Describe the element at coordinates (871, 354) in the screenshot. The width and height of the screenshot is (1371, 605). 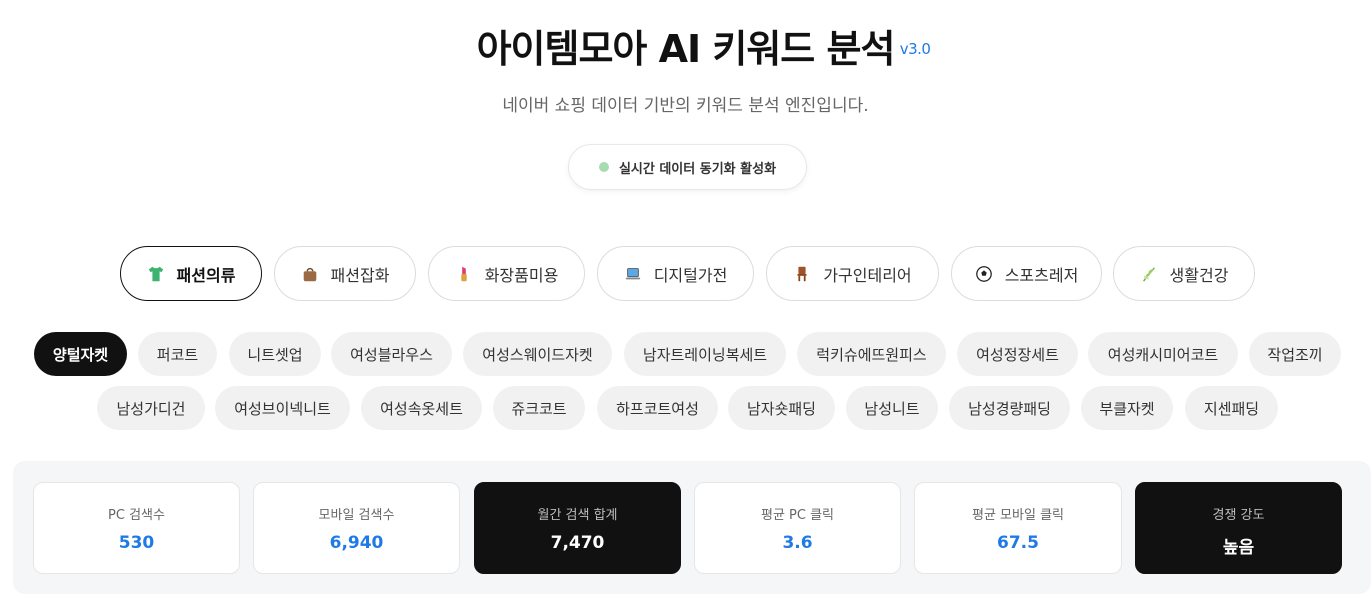
I see `keyword-chip: 럭키슈에뜨원피스` at that location.